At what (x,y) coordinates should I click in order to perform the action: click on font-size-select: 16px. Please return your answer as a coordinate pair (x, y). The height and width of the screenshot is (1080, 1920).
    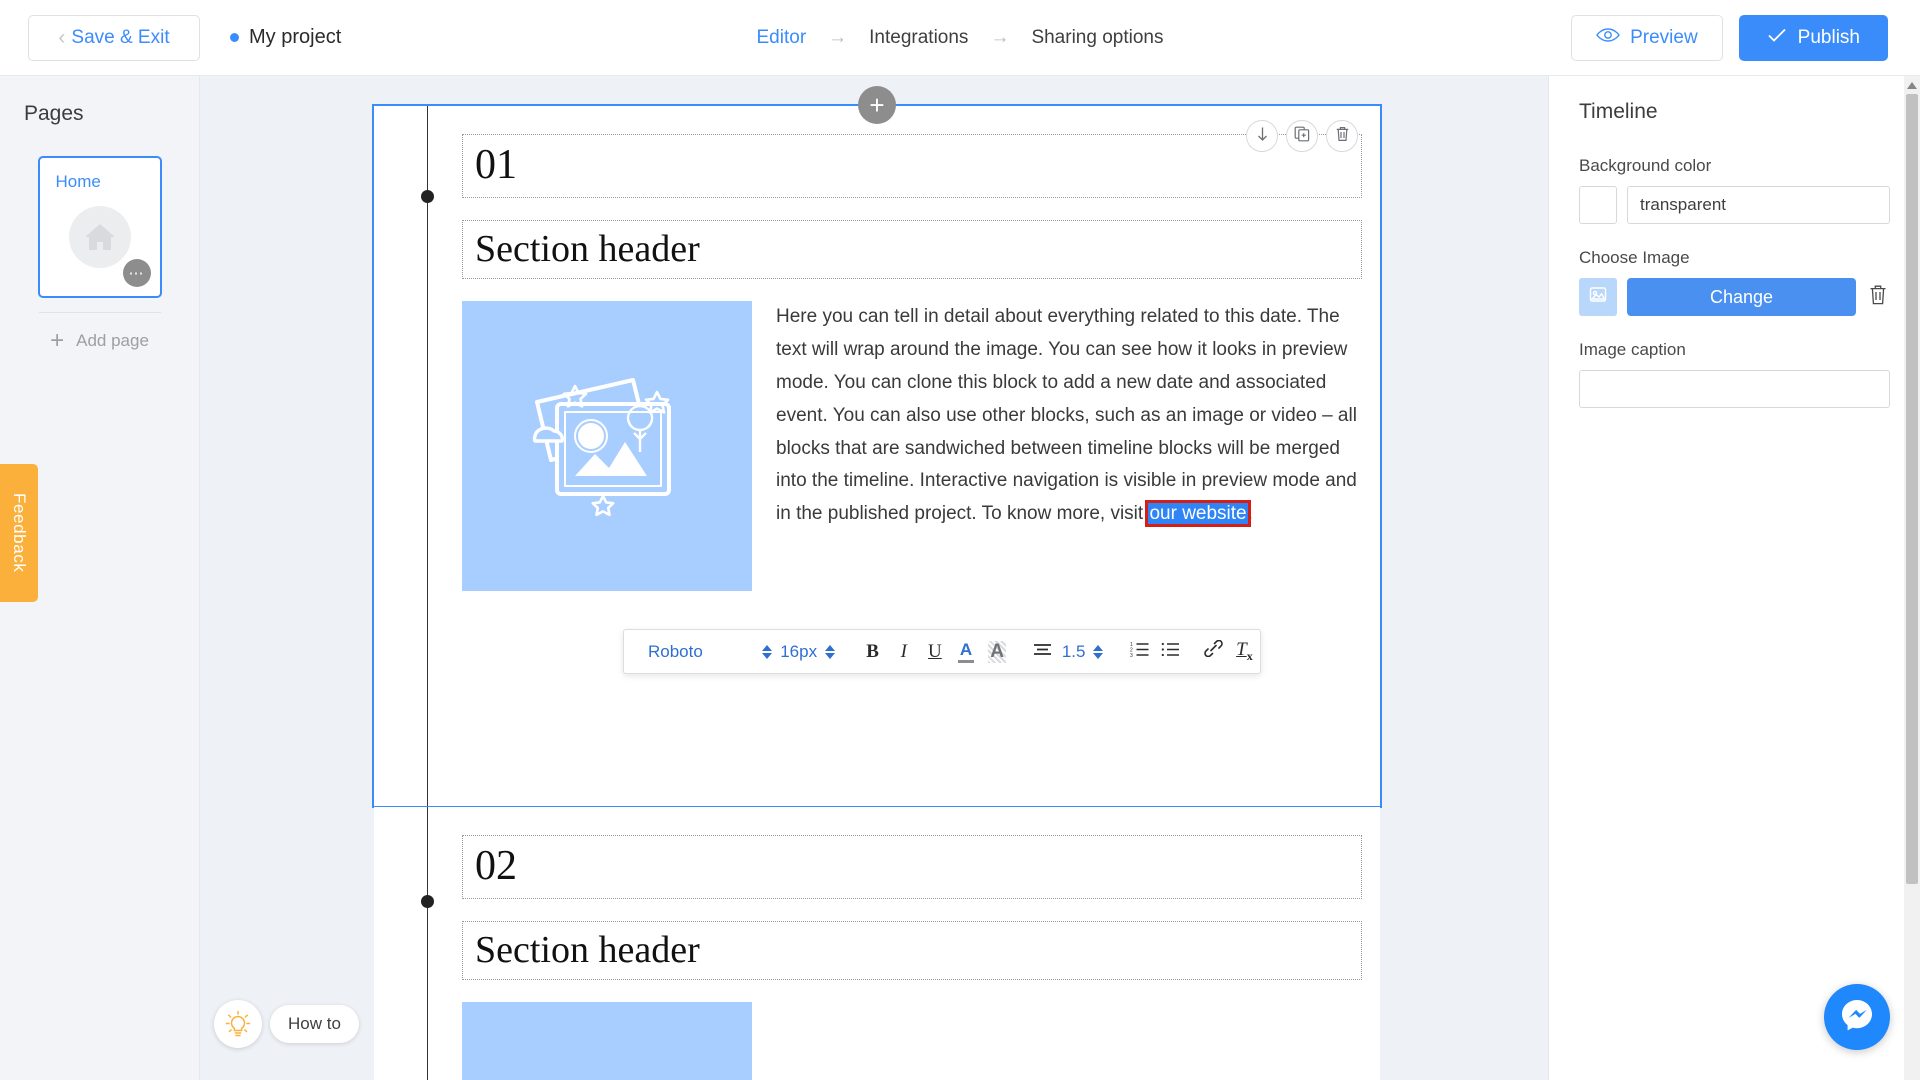
    Looking at the image, I should click on (798, 652).